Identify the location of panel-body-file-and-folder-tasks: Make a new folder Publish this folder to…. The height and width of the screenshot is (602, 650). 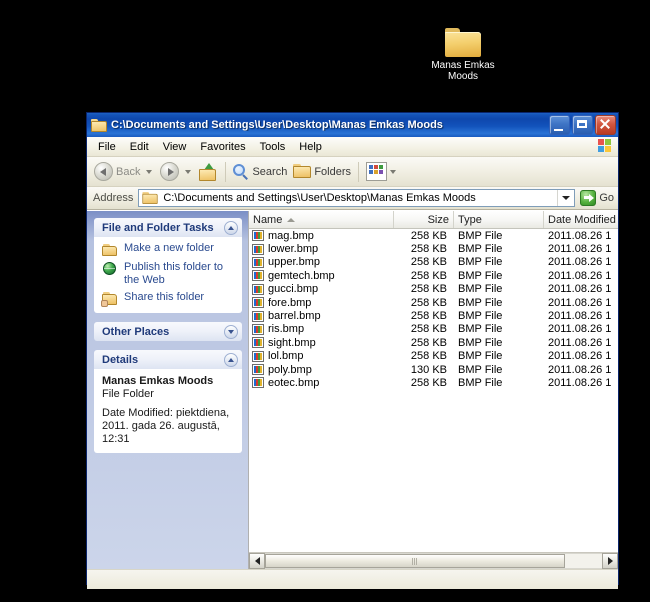
(168, 275).